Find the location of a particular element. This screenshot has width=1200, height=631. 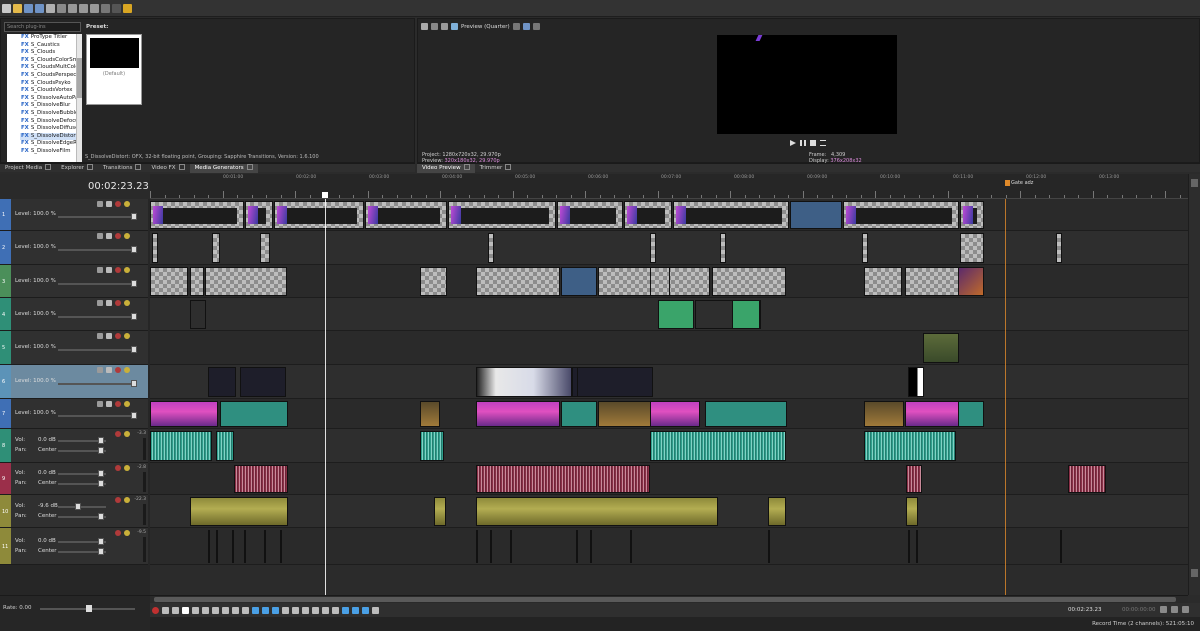

plugin-list-item: FX S_DissolveAutoPai is located at coordinates (48, 99).